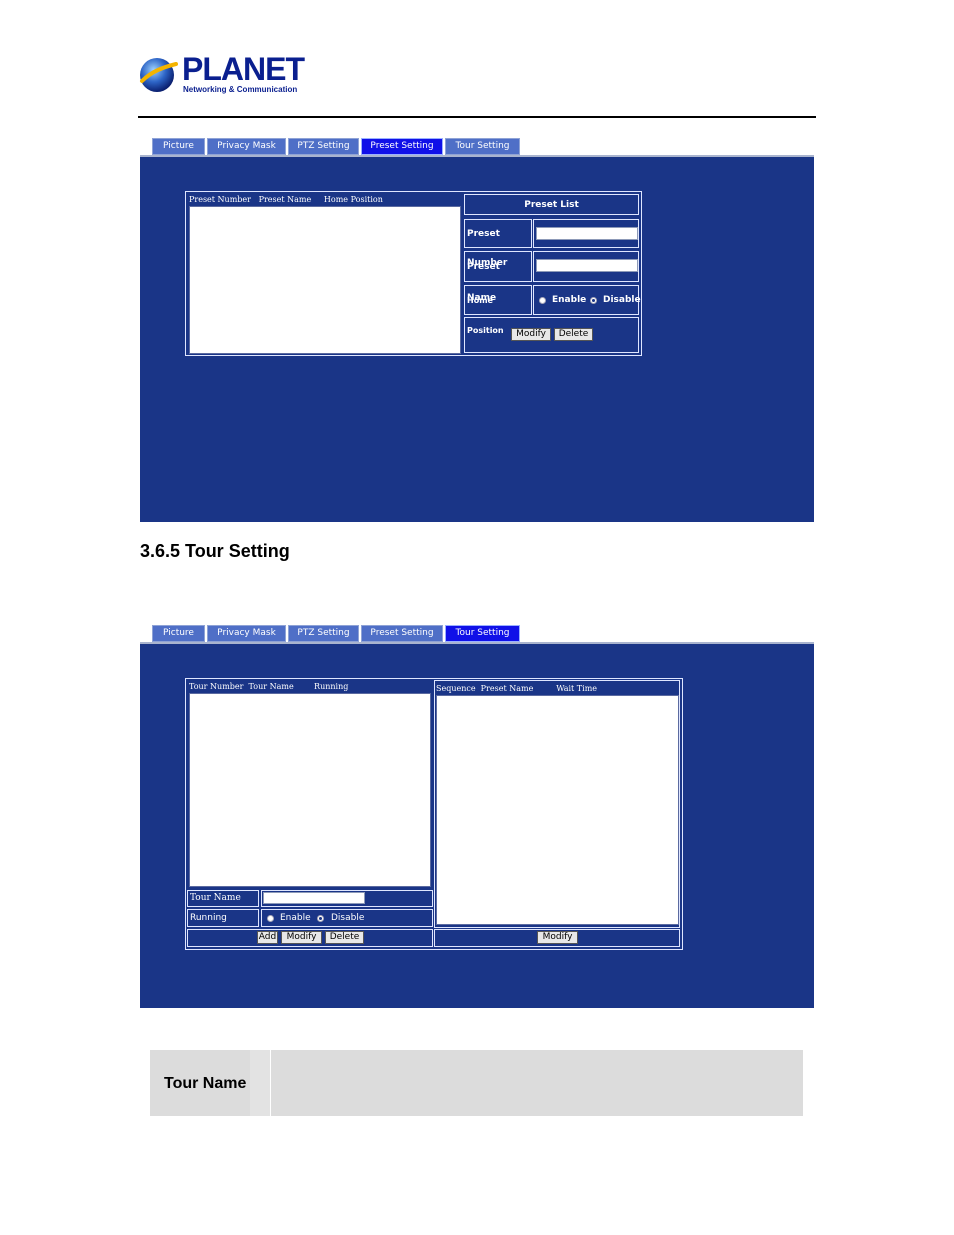 The image size is (954, 1235). Describe the element at coordinates (310, 790) in the screenshot. I see `tour-list` at that location.